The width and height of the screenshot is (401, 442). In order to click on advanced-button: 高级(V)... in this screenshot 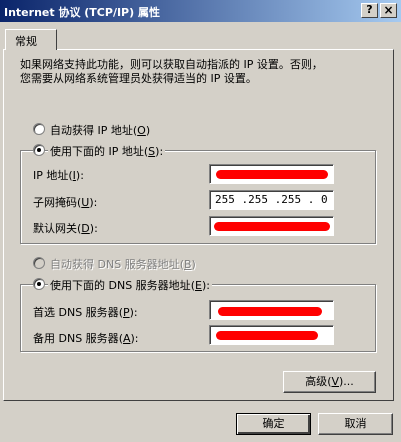, I will do `click(329, 382)`.